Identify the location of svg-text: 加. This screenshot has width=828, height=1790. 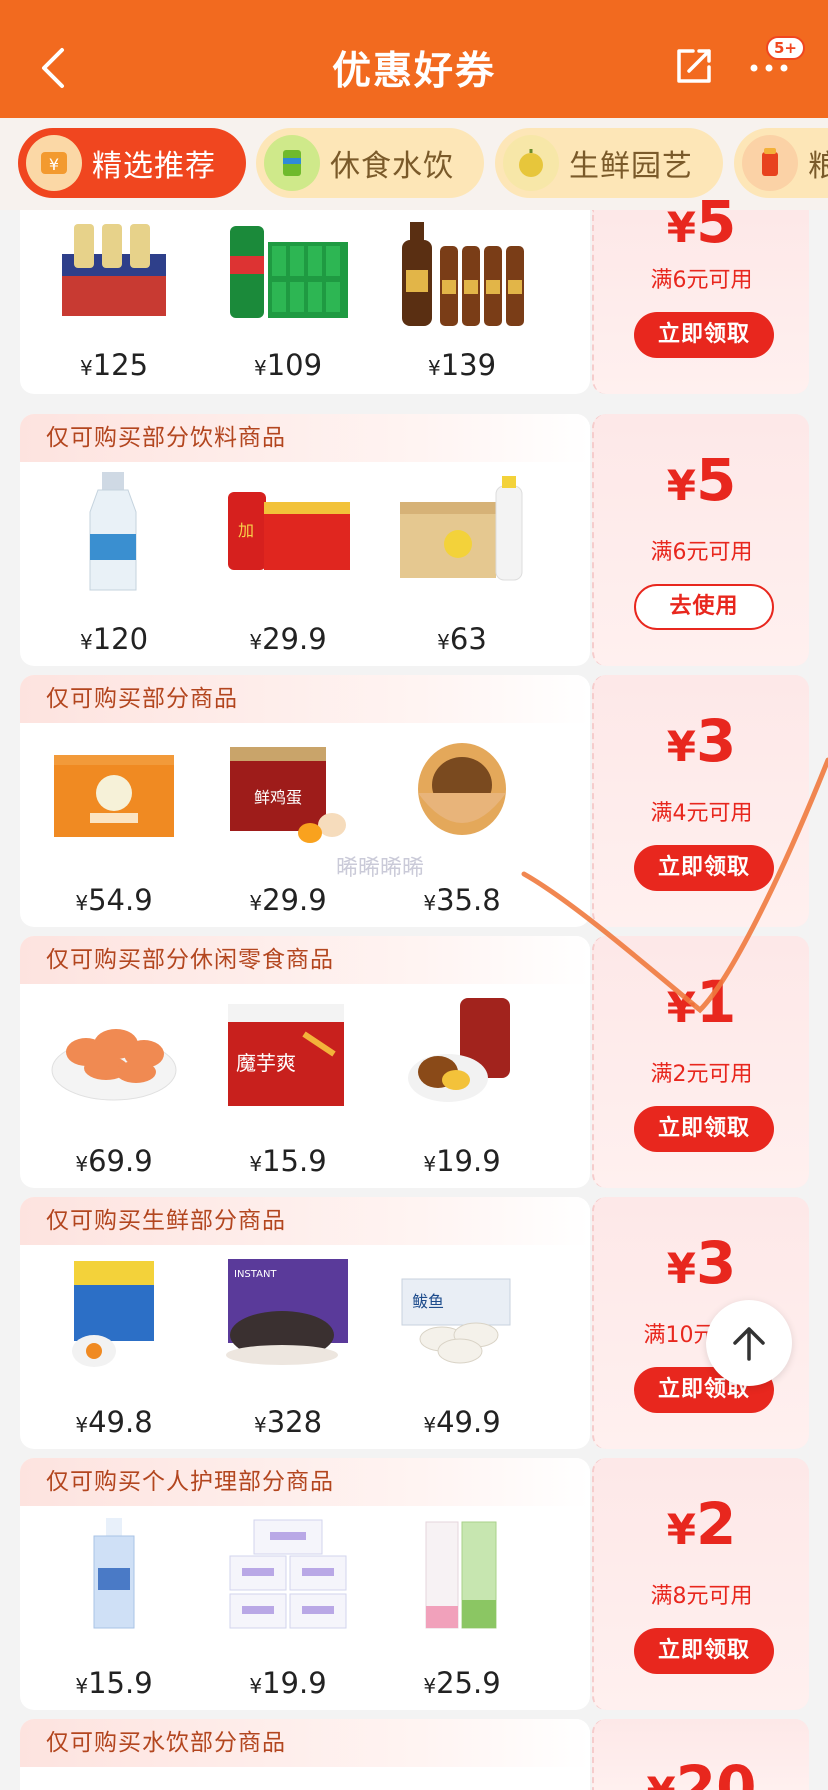
(246, 530).